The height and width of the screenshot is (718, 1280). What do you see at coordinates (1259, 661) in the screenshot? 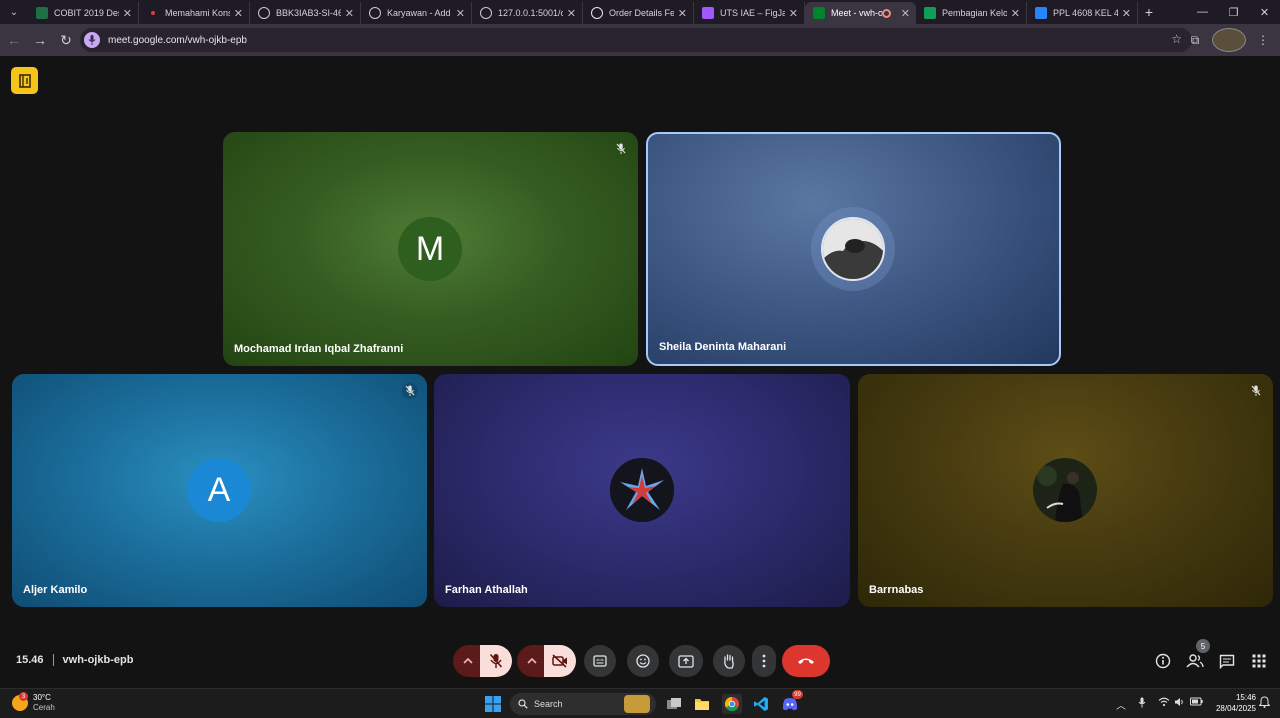
I see `activities-icon` at bounding box center [1259, 661].